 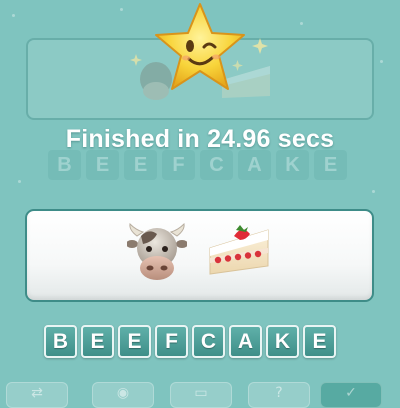 I want to click on help-button: ?, so click(x=279, y=395).